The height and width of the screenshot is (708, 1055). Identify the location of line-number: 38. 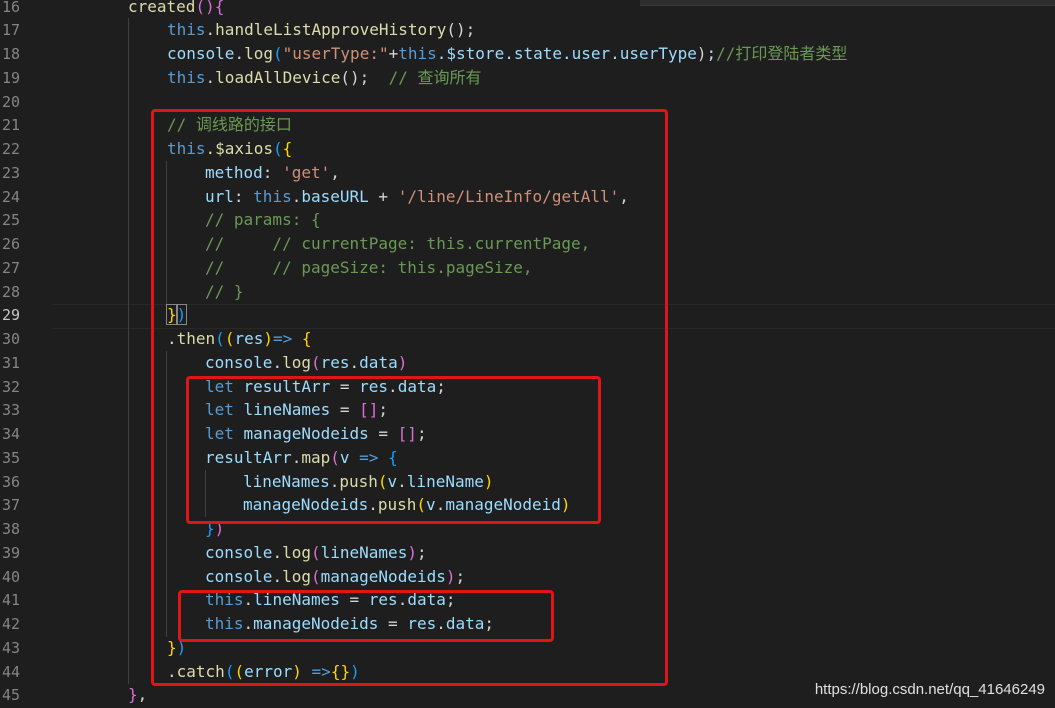
(10, 529).